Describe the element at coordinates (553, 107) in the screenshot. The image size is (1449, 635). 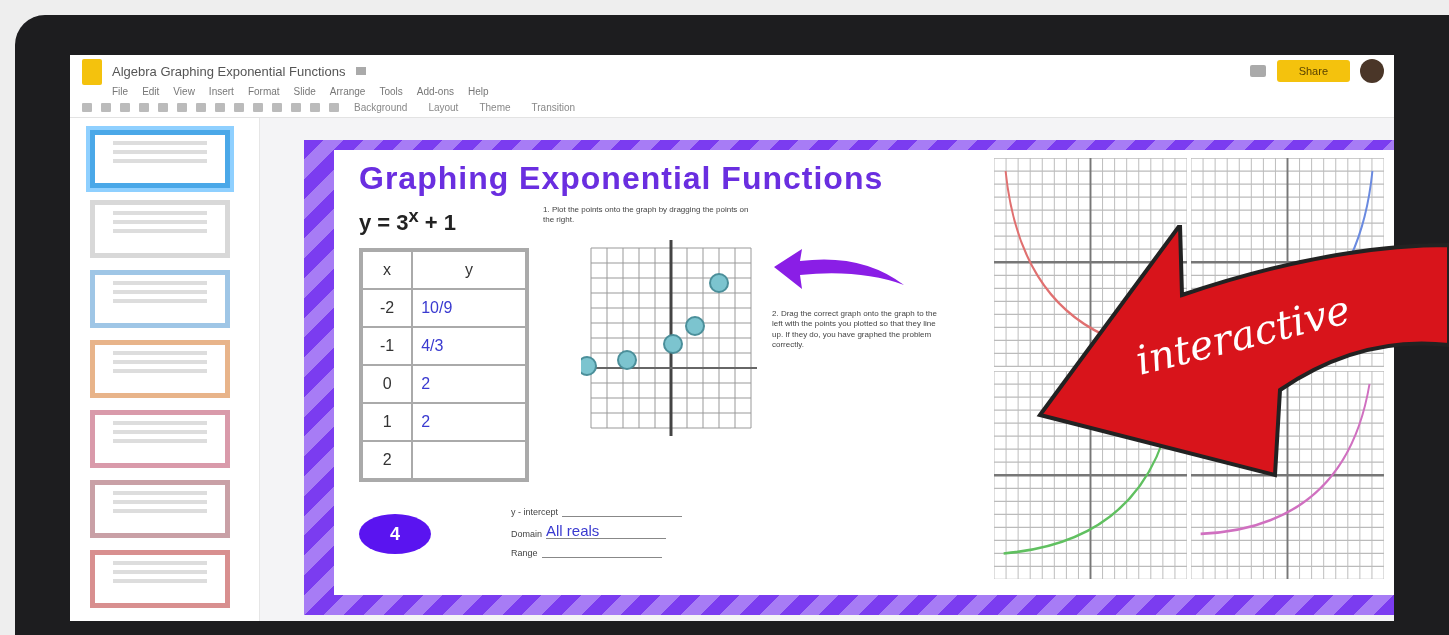
I see `toolbar-button: Transition` at that location.